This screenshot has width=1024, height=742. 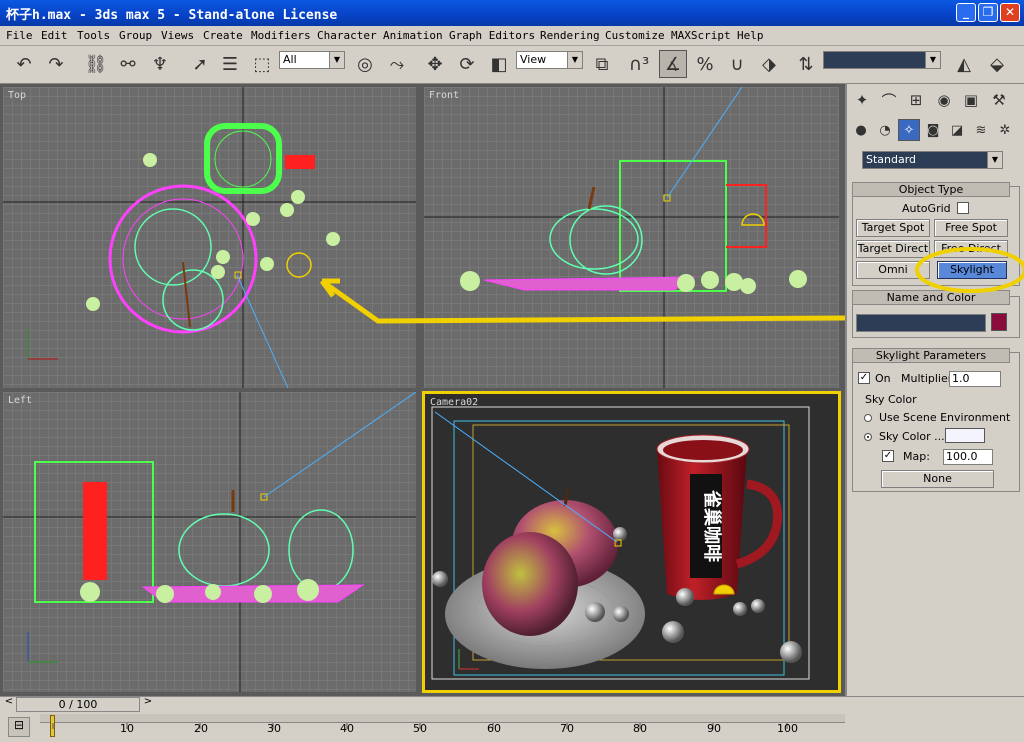 What do you see at coordinates (806, 64) in the screenshot?
I see `named-selection-abc-icon: ⇅` at bounding box center [806, 64].